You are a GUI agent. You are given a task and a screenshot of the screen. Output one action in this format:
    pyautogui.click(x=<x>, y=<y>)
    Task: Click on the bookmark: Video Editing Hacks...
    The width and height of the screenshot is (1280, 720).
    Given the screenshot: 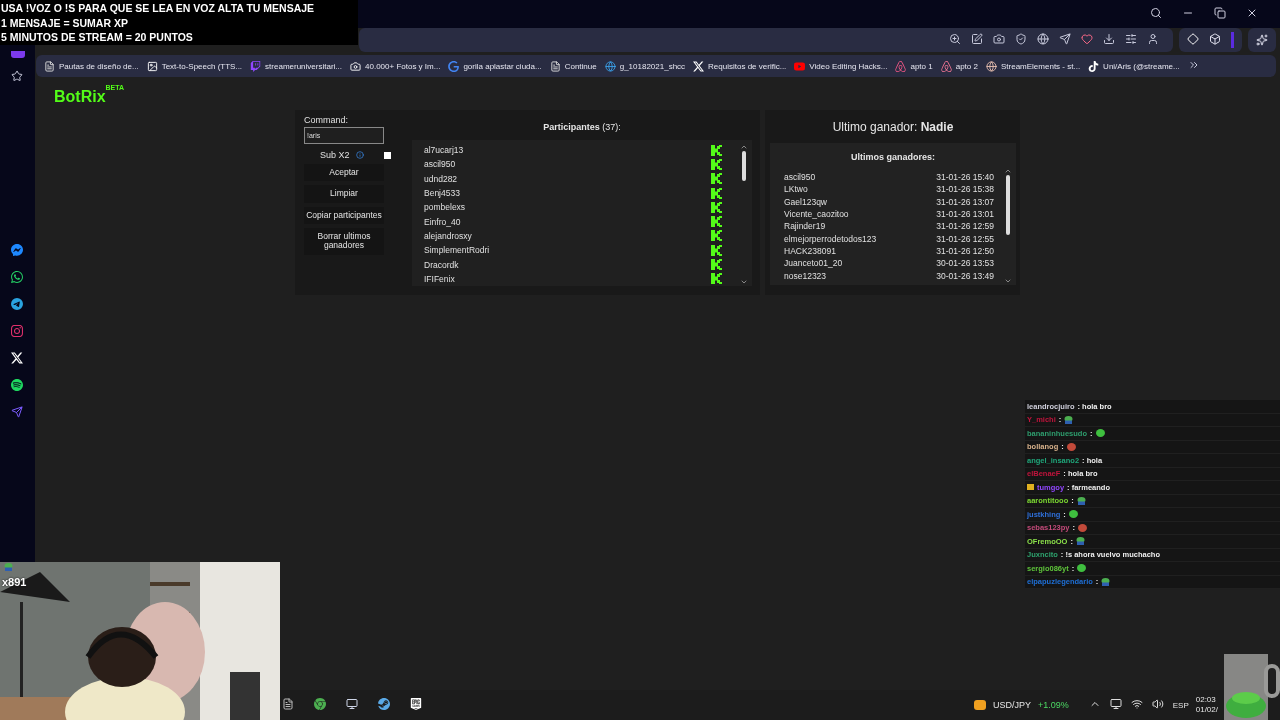 What is the action you would take?
    pyautogui.click(x=841, y=66)
    